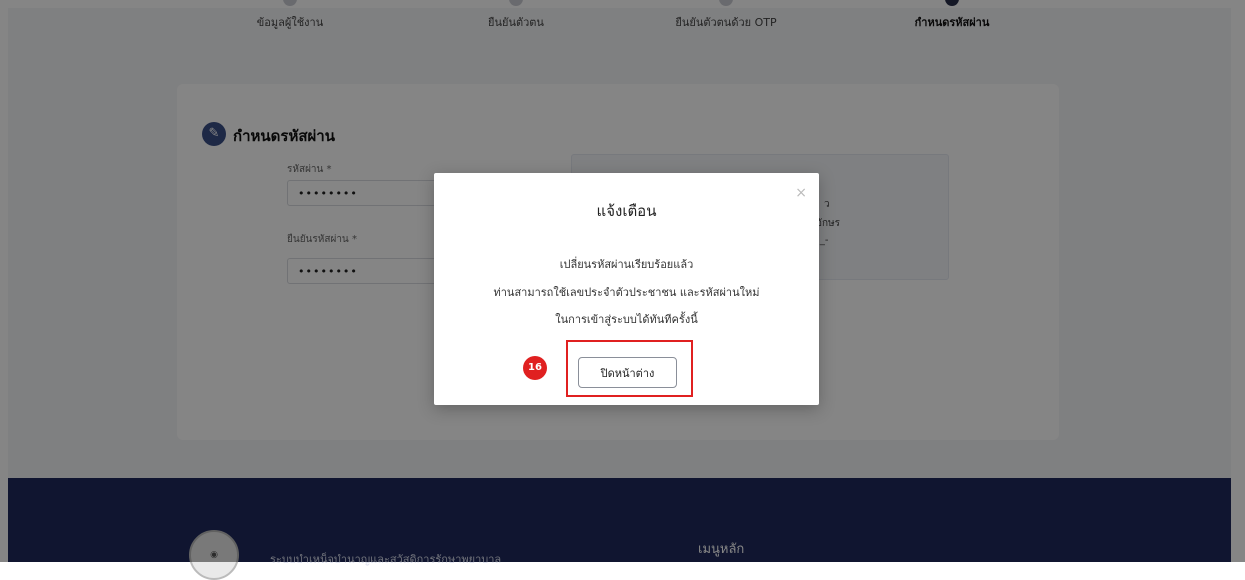 This screenshot has width=1245, height=580. Describe the element at coordinates (627, 372) in the screenshot. I see `close-window-button: ปิดหน้าต่าง` at that location.